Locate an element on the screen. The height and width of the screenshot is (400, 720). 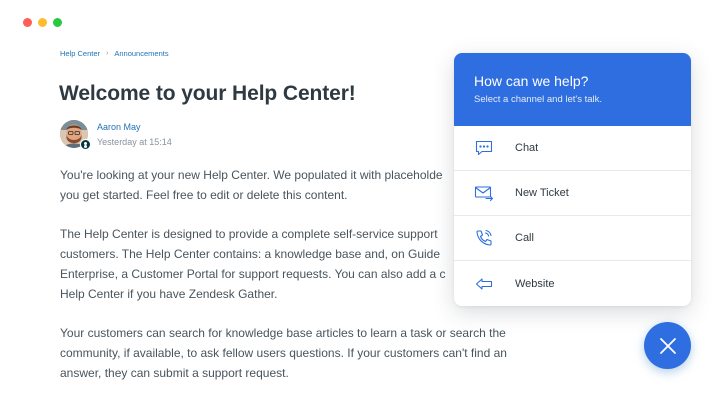
phone-icon is located at coordinates (484, 238).